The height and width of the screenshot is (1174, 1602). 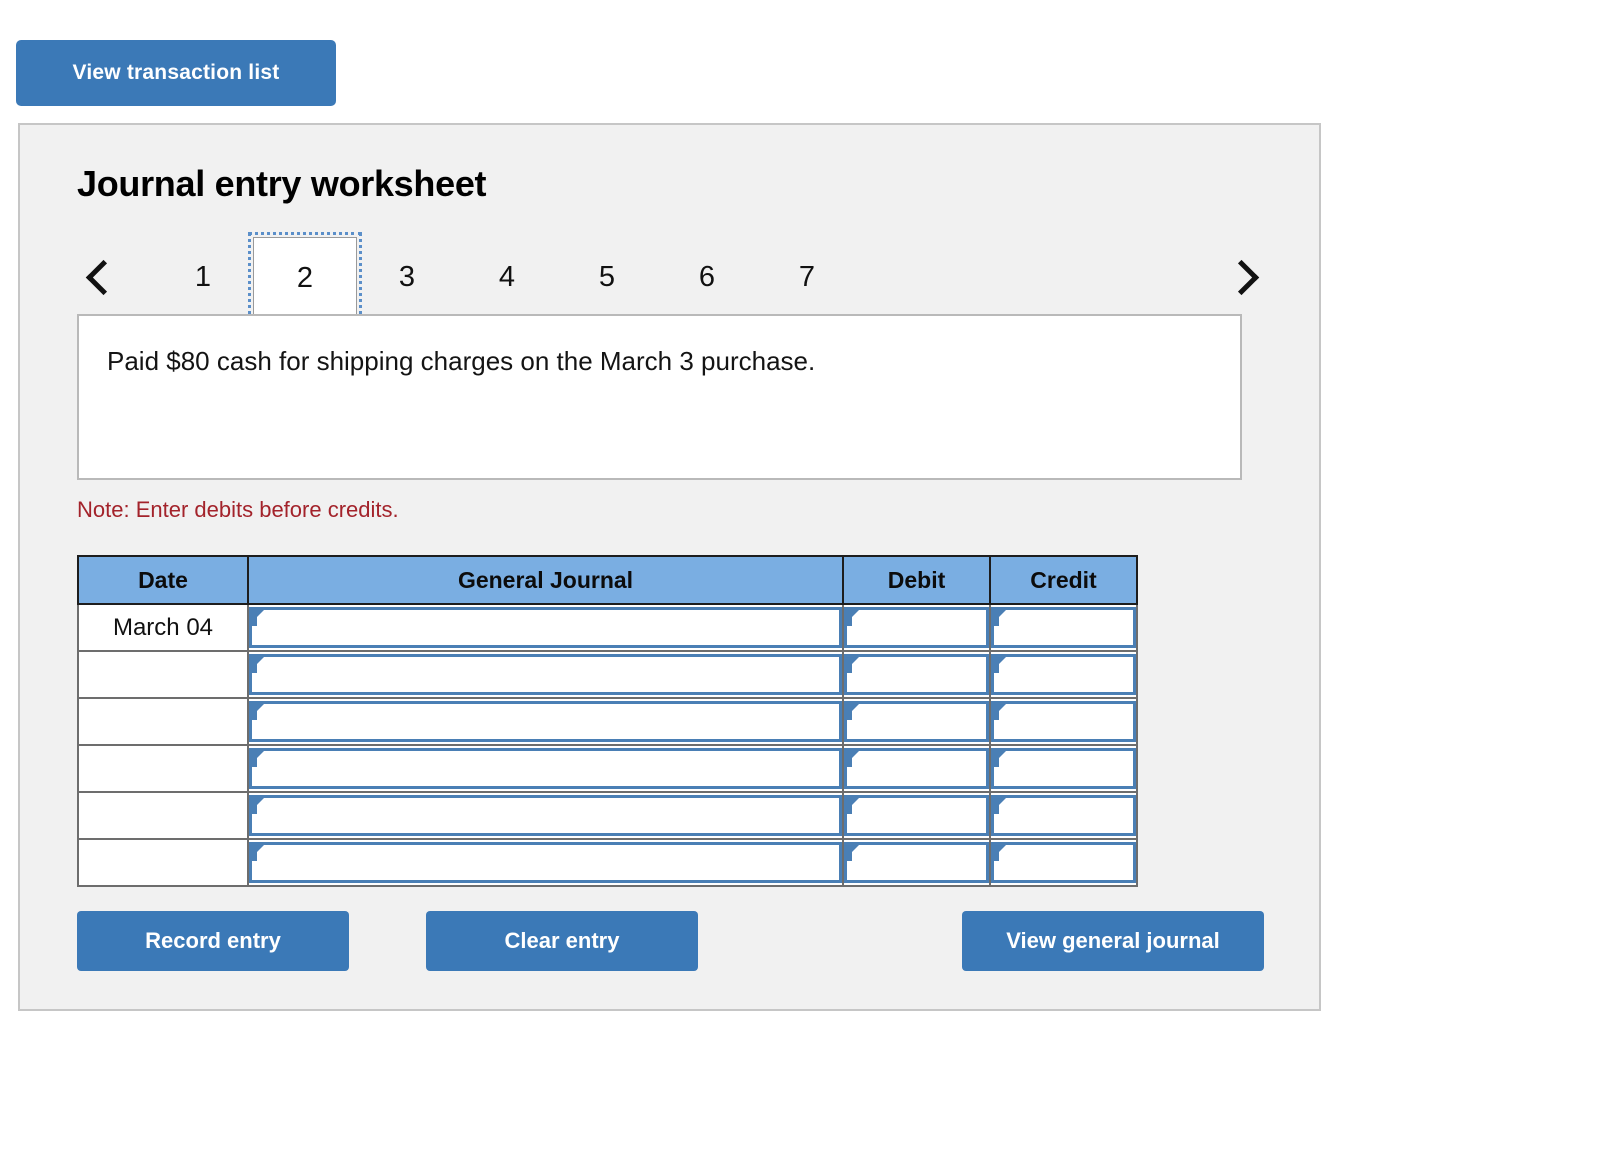 What do you see at coordinates (607, 277) in the screenshot?
I see `pager-page-5: 5` at bounding box center [607, 277].